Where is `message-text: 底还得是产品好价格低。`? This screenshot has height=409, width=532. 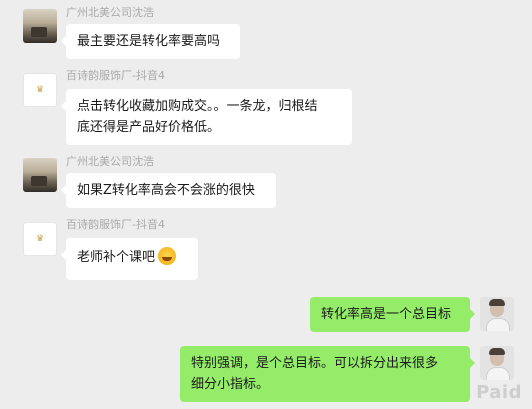 message-text: 底还得是产品好价格低。 is located at coordinates (149, 127).